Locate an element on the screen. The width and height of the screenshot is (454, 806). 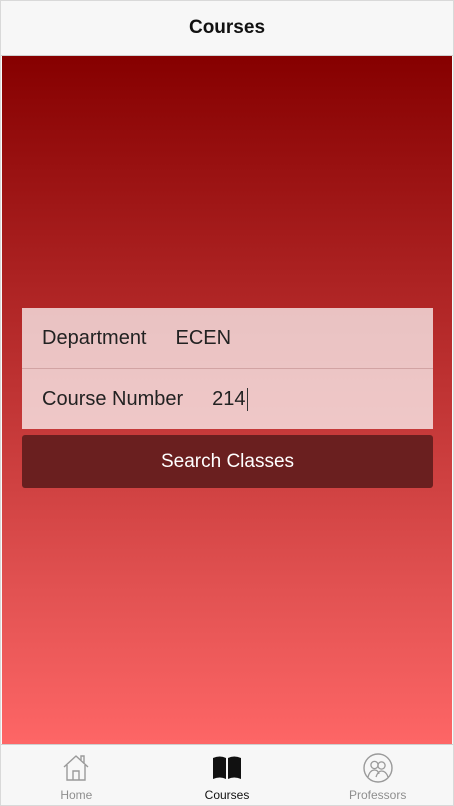
tab-bar: Home Courses Professors is located at coordinates (227, 774).